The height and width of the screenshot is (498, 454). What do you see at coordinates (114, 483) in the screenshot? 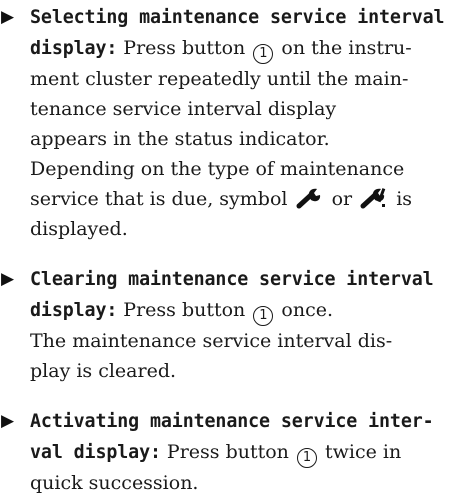
I see `step-text: quick succession.` at bounding box center [114, 483].